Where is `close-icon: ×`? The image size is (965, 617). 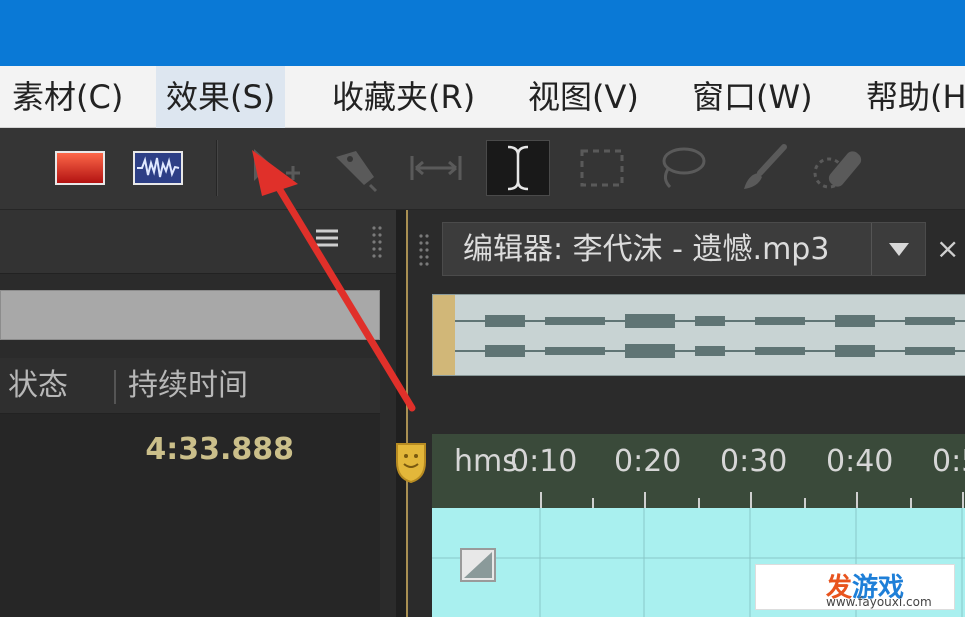 close-icon: × is located at coordinates (950, 249).